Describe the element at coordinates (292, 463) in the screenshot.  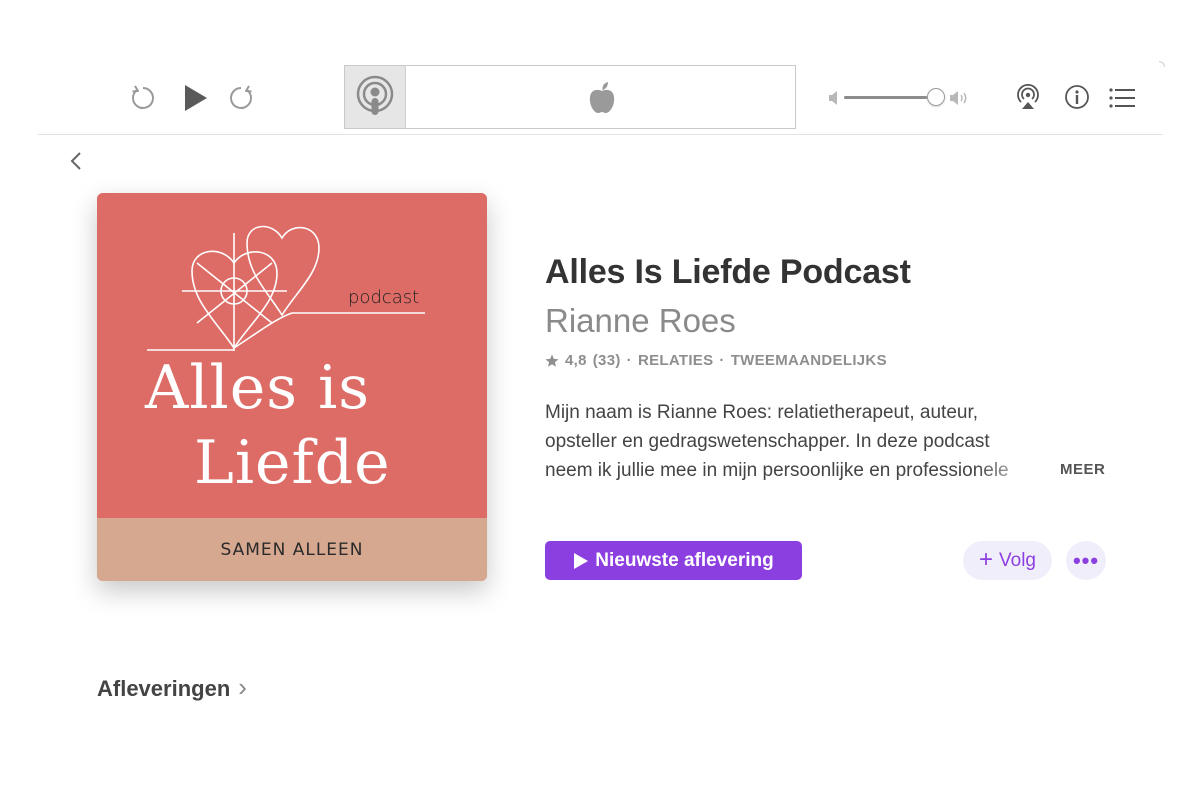
I see `artwork-title-line2: Liefde` at that location.